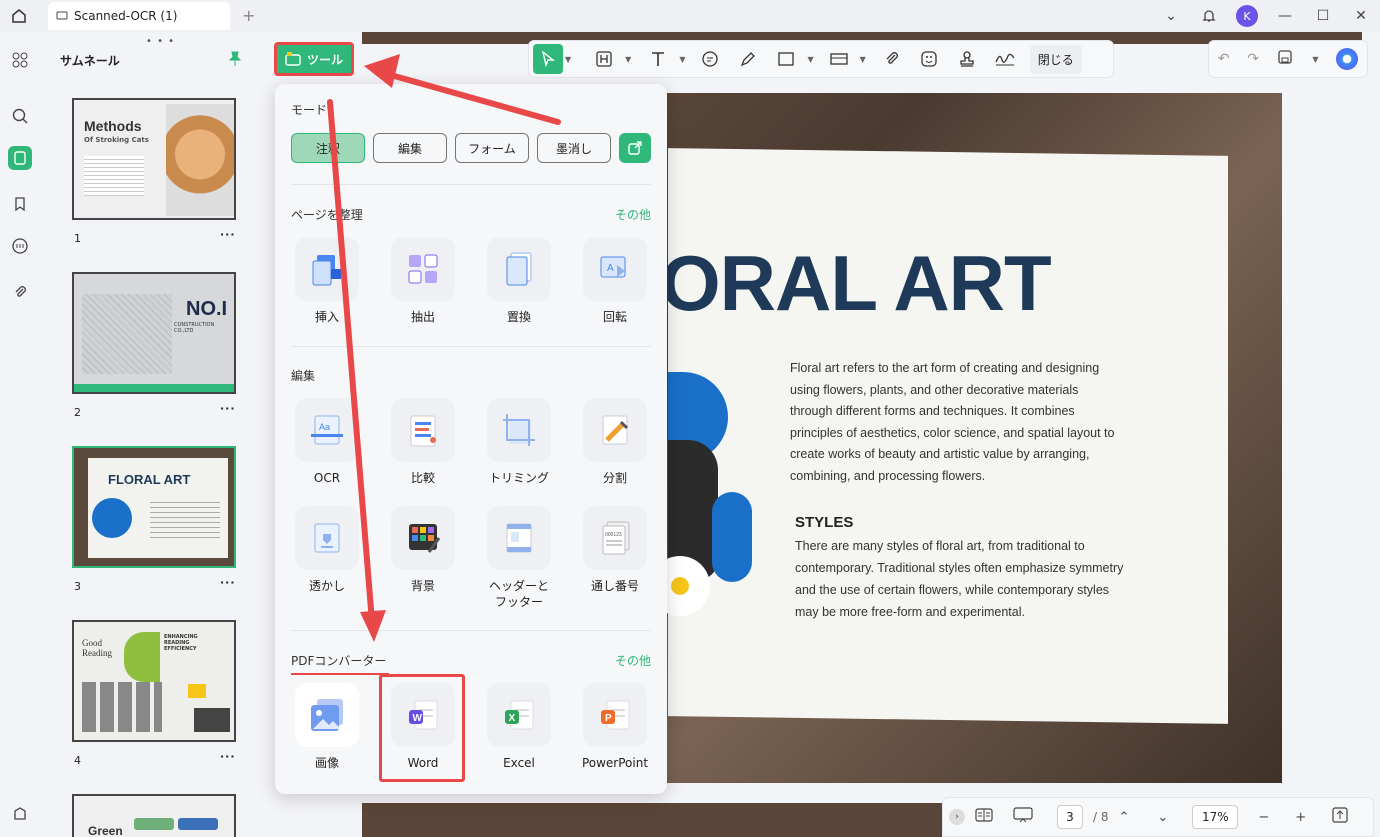  I want to click on bookmark-icon, so click(20, 204).